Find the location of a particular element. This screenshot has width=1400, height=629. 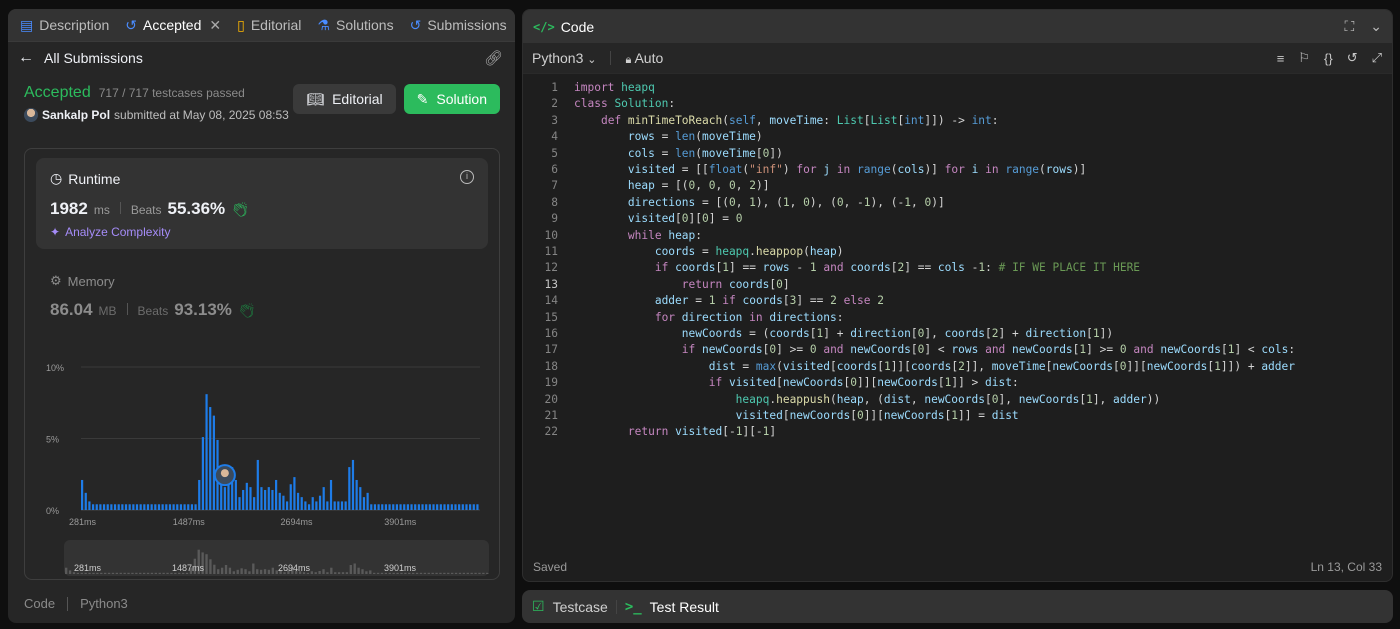

submitter-name: Sankalp Pol is located at coordinates (76, 115).